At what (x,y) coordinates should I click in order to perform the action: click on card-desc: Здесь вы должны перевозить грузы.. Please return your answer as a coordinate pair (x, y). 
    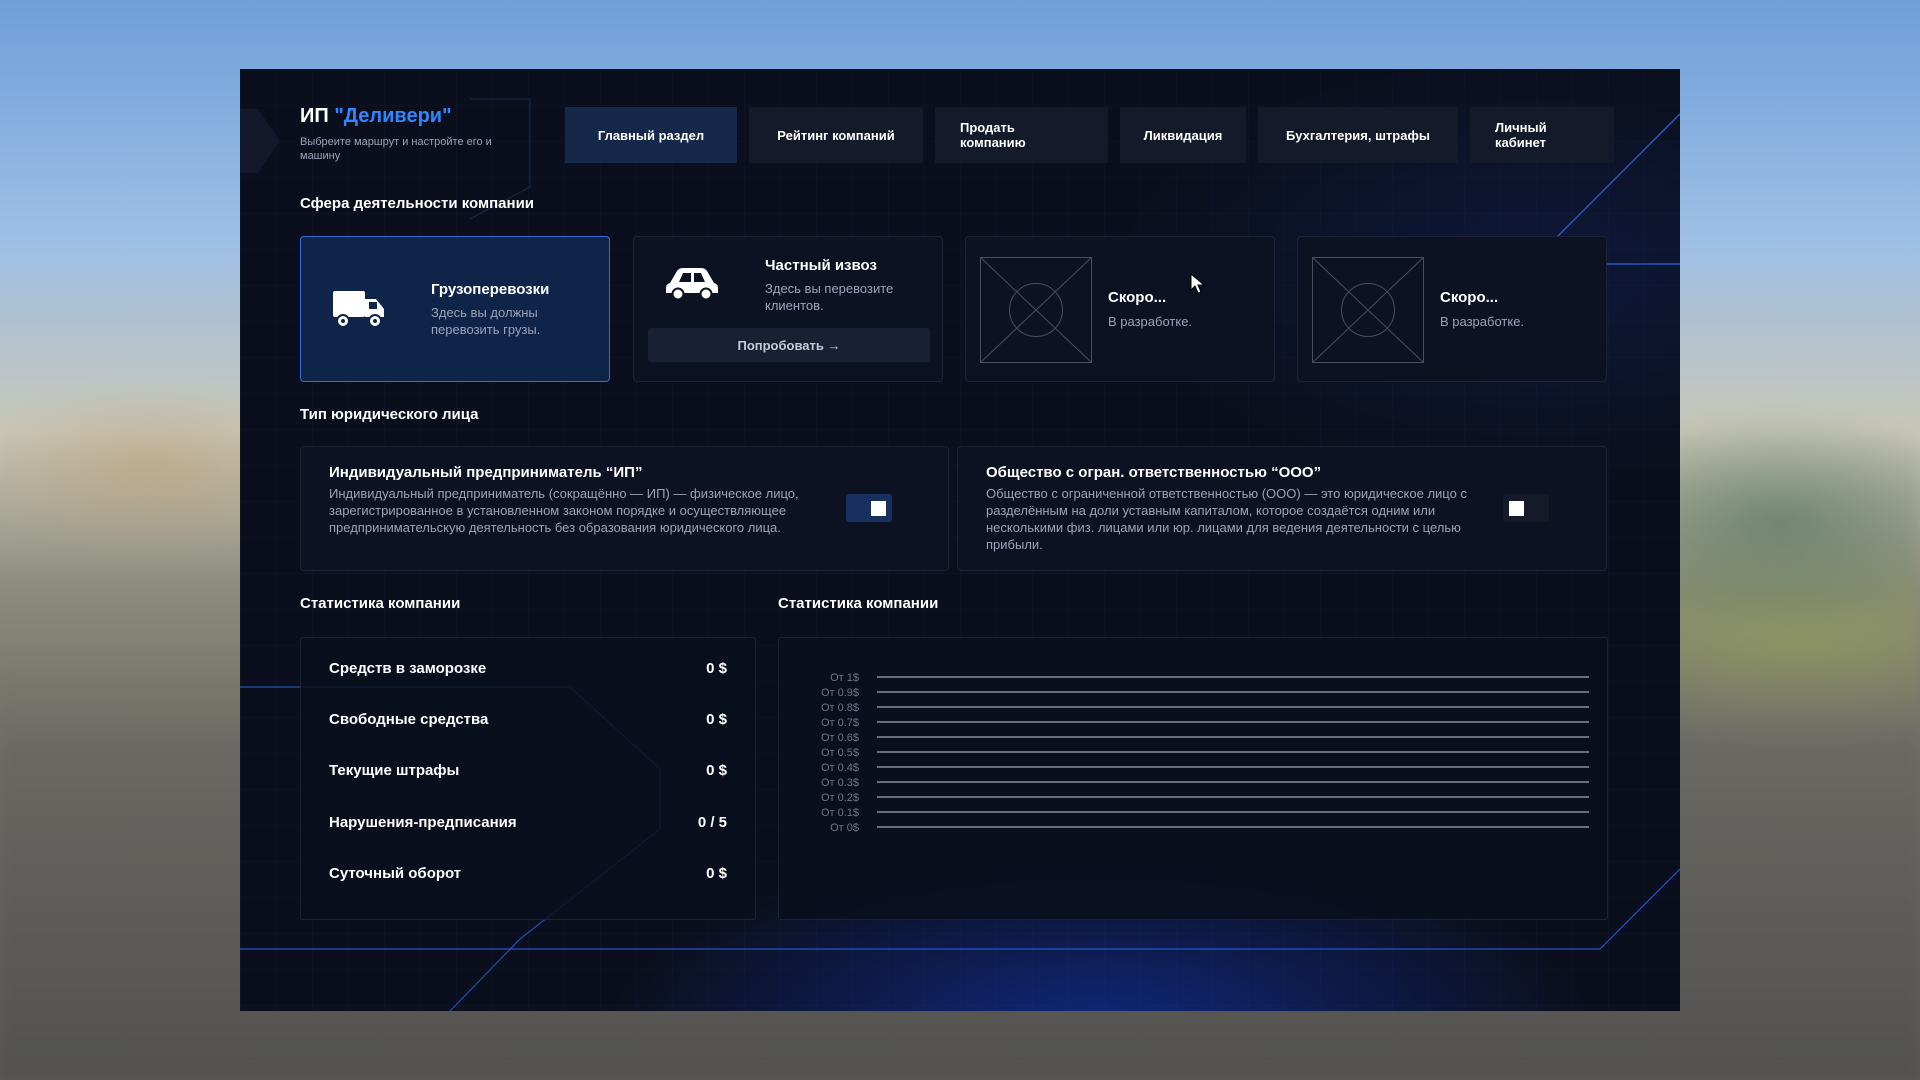
    Looking at the image, I should click on (486, 321).